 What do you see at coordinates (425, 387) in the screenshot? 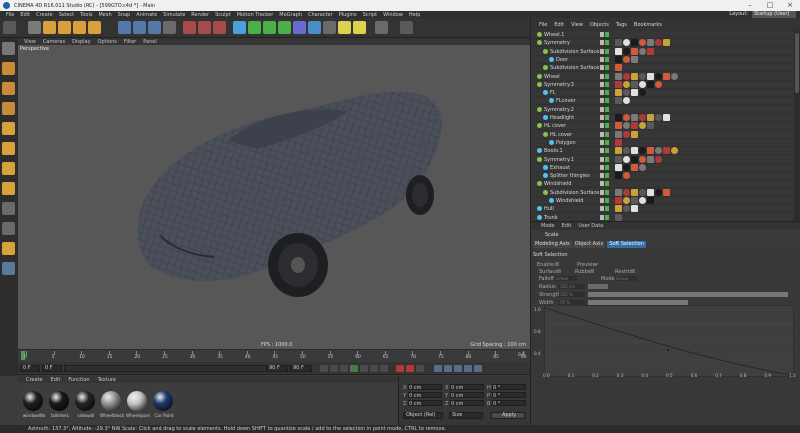
I see `coord-value-field: 0 cm` at bounding box center [425, 387].